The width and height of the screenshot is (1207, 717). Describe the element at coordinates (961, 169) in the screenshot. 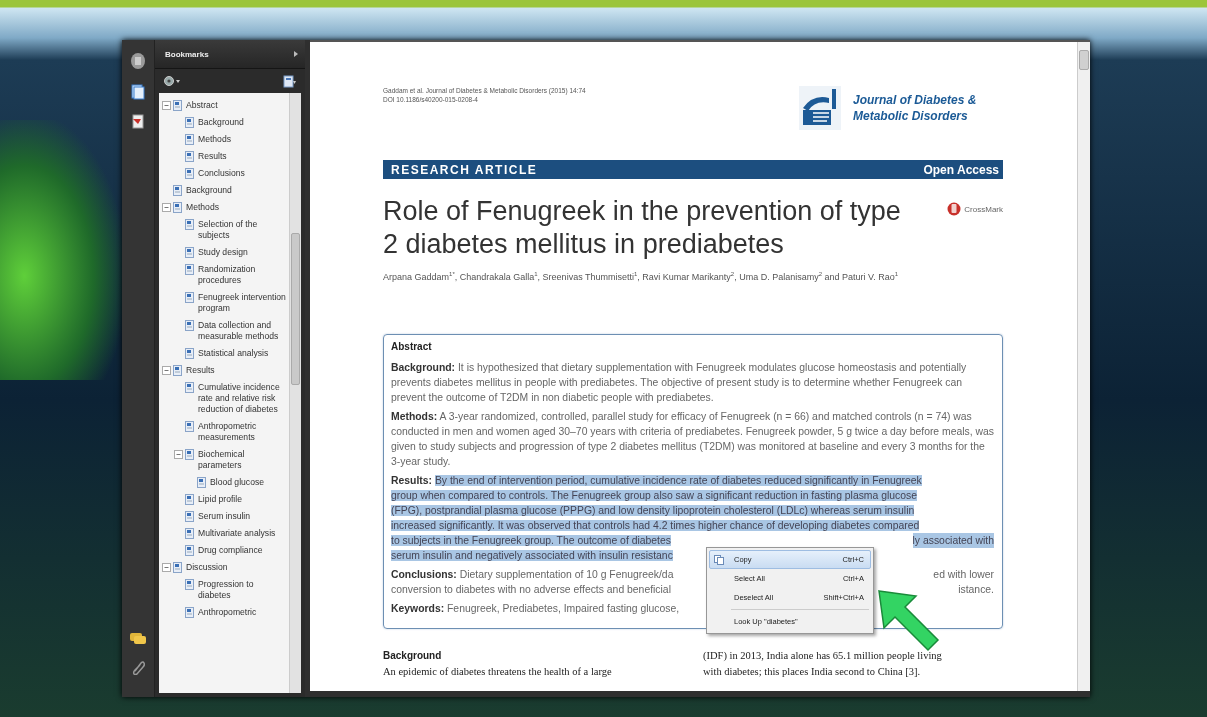

I see `open-access-label: Open Access` at that location.